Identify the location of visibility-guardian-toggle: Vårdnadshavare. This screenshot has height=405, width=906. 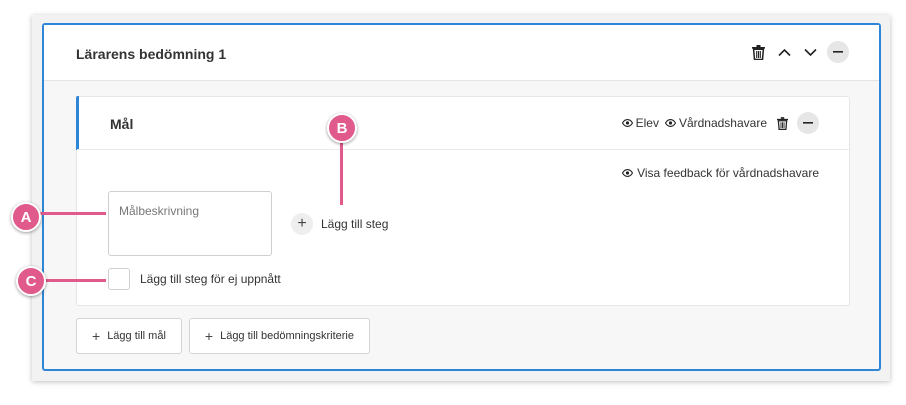
(715, 123).